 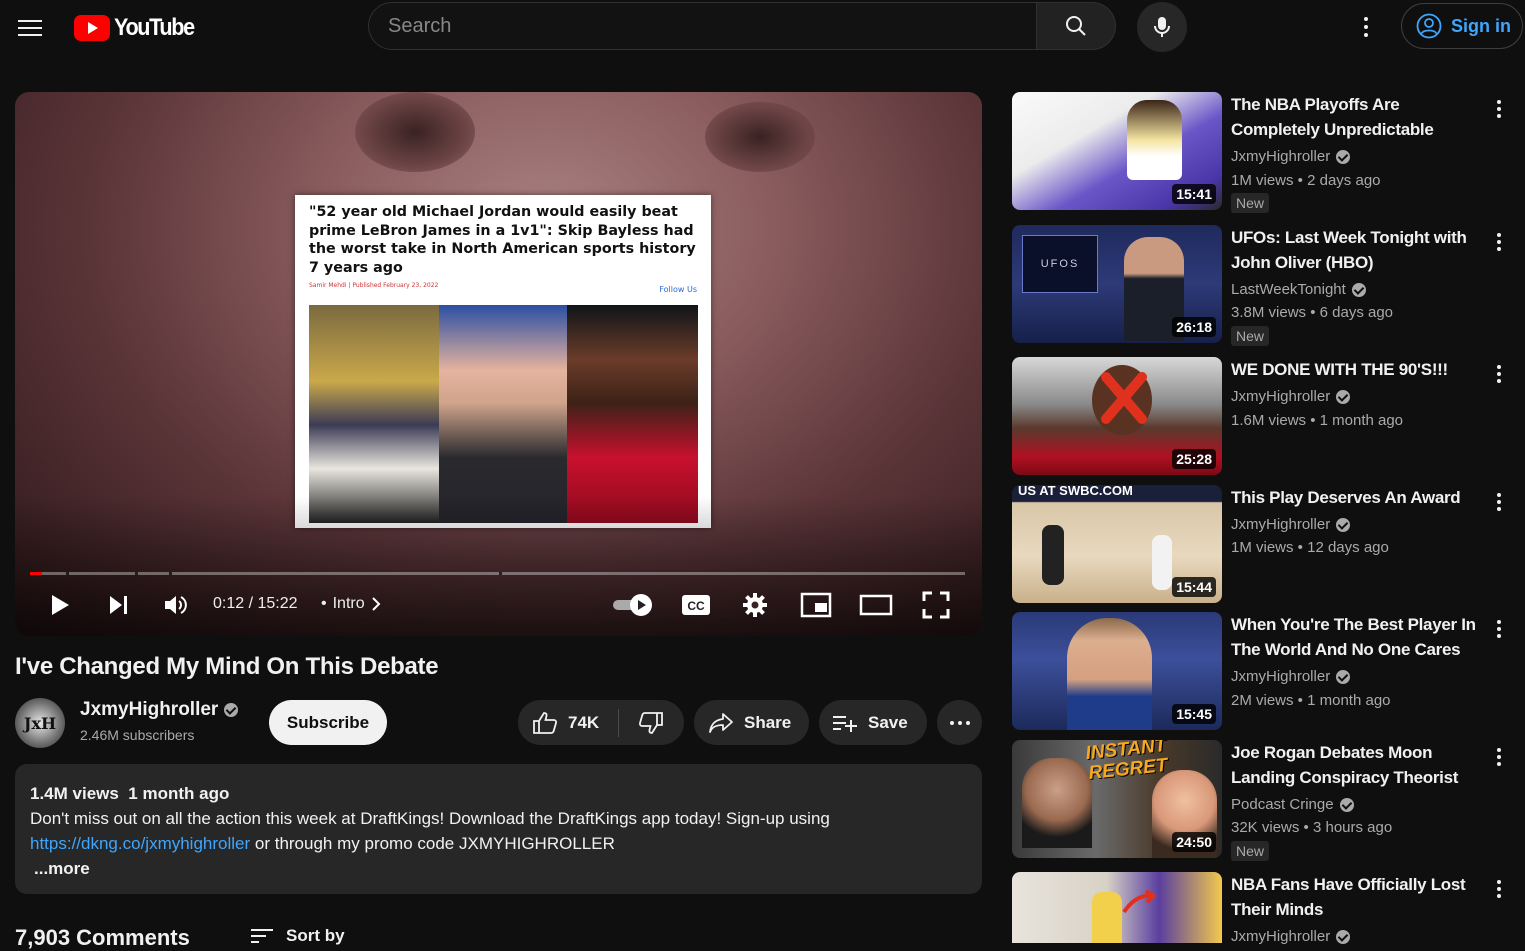 I want to click on logo-text: YouTube, so click(x=154, y=27).